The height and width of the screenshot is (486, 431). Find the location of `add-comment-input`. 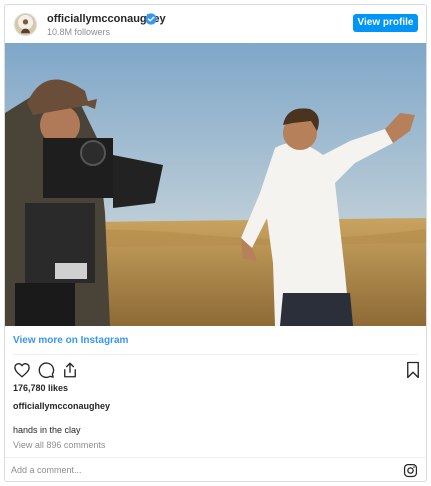

add-comment-input is located at coordinates (201, 470).